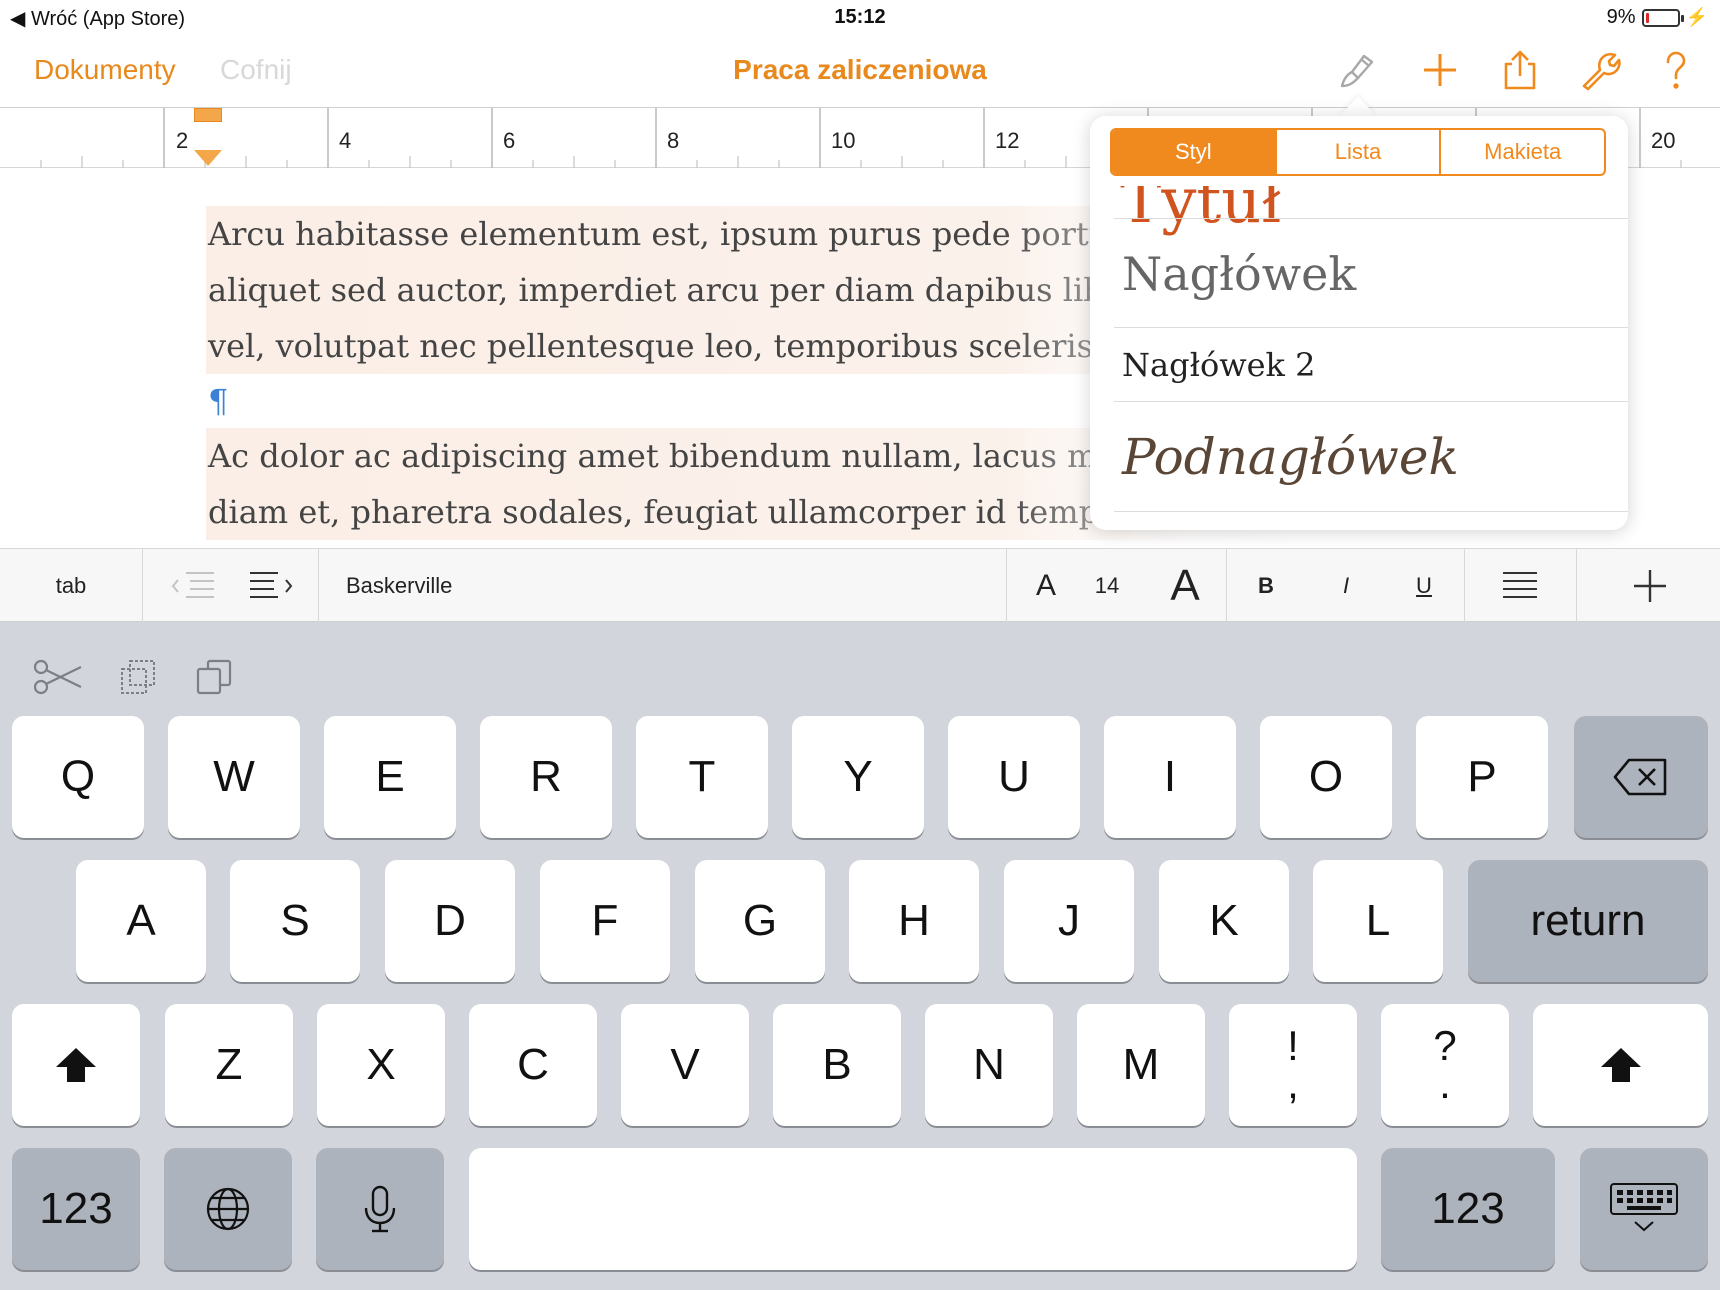  I want to click on popover-arrow, so click(1358, 106).